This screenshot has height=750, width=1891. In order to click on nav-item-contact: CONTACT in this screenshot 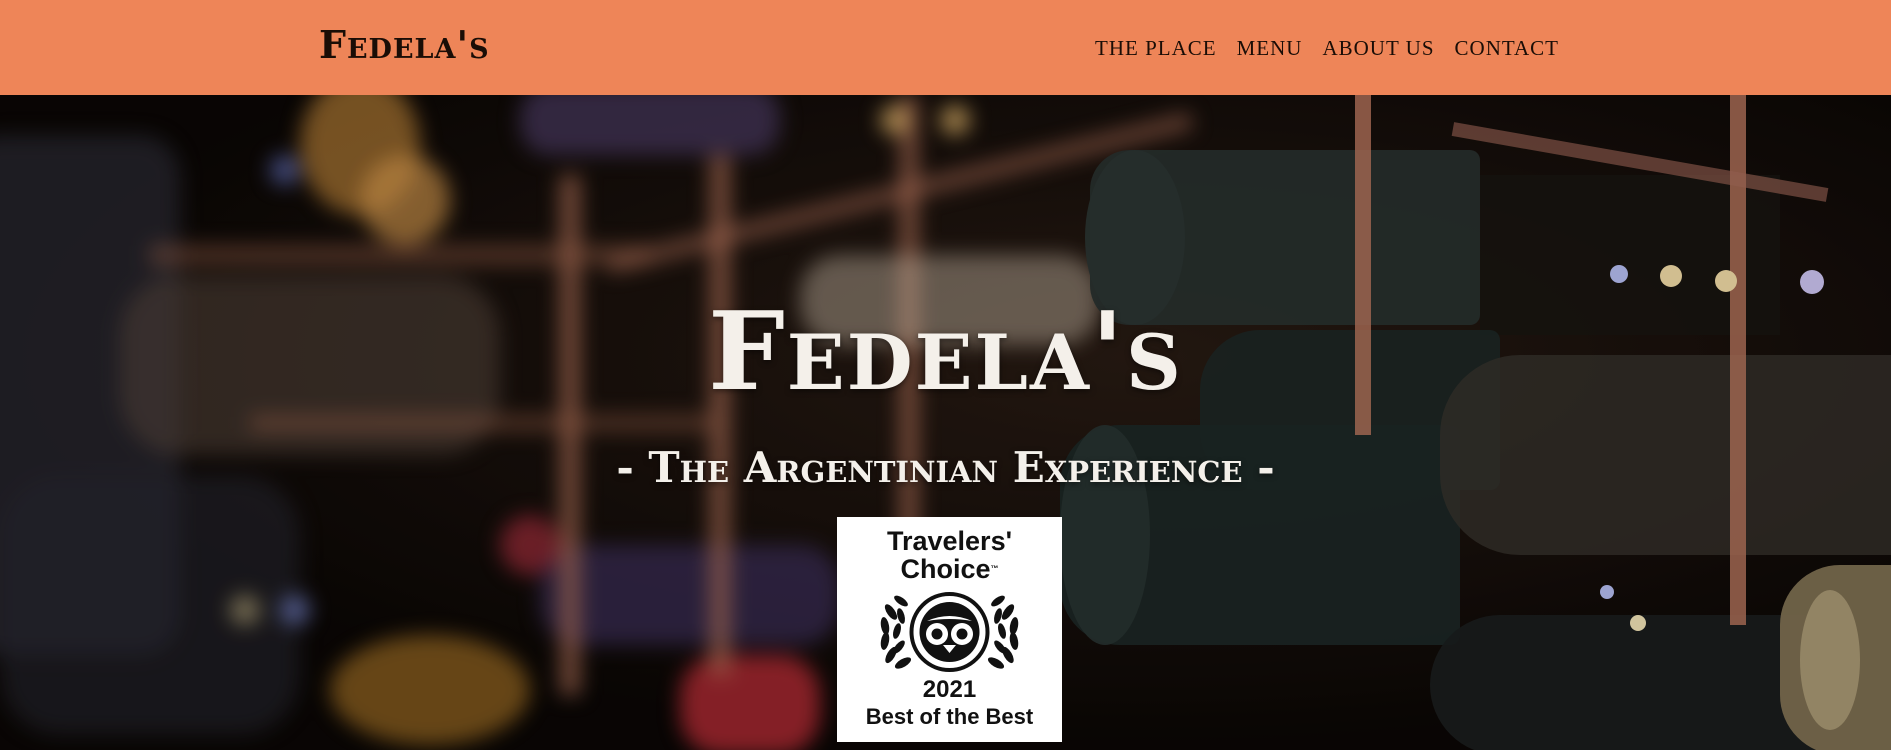, I will do `click(1507, 48)`.